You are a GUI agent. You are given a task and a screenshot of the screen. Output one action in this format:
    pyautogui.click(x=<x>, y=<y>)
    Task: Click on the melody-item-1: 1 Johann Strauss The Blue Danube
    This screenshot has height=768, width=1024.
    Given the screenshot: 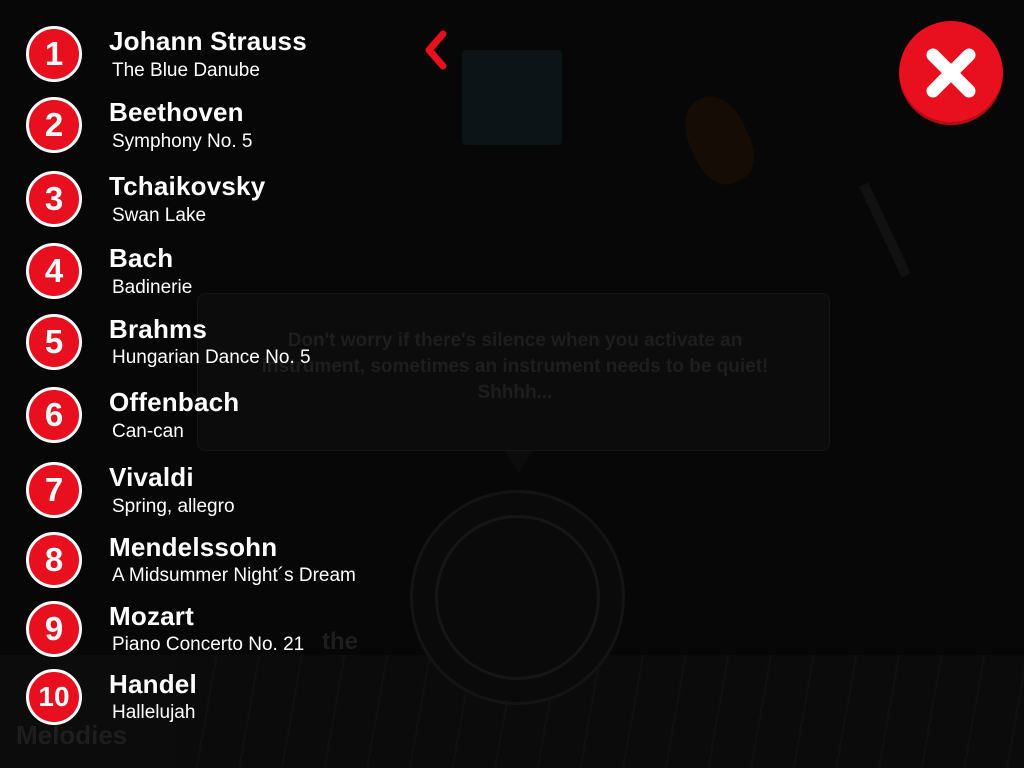 What is the action you would take?
    pyautogui.click(x=200, y=54)
    